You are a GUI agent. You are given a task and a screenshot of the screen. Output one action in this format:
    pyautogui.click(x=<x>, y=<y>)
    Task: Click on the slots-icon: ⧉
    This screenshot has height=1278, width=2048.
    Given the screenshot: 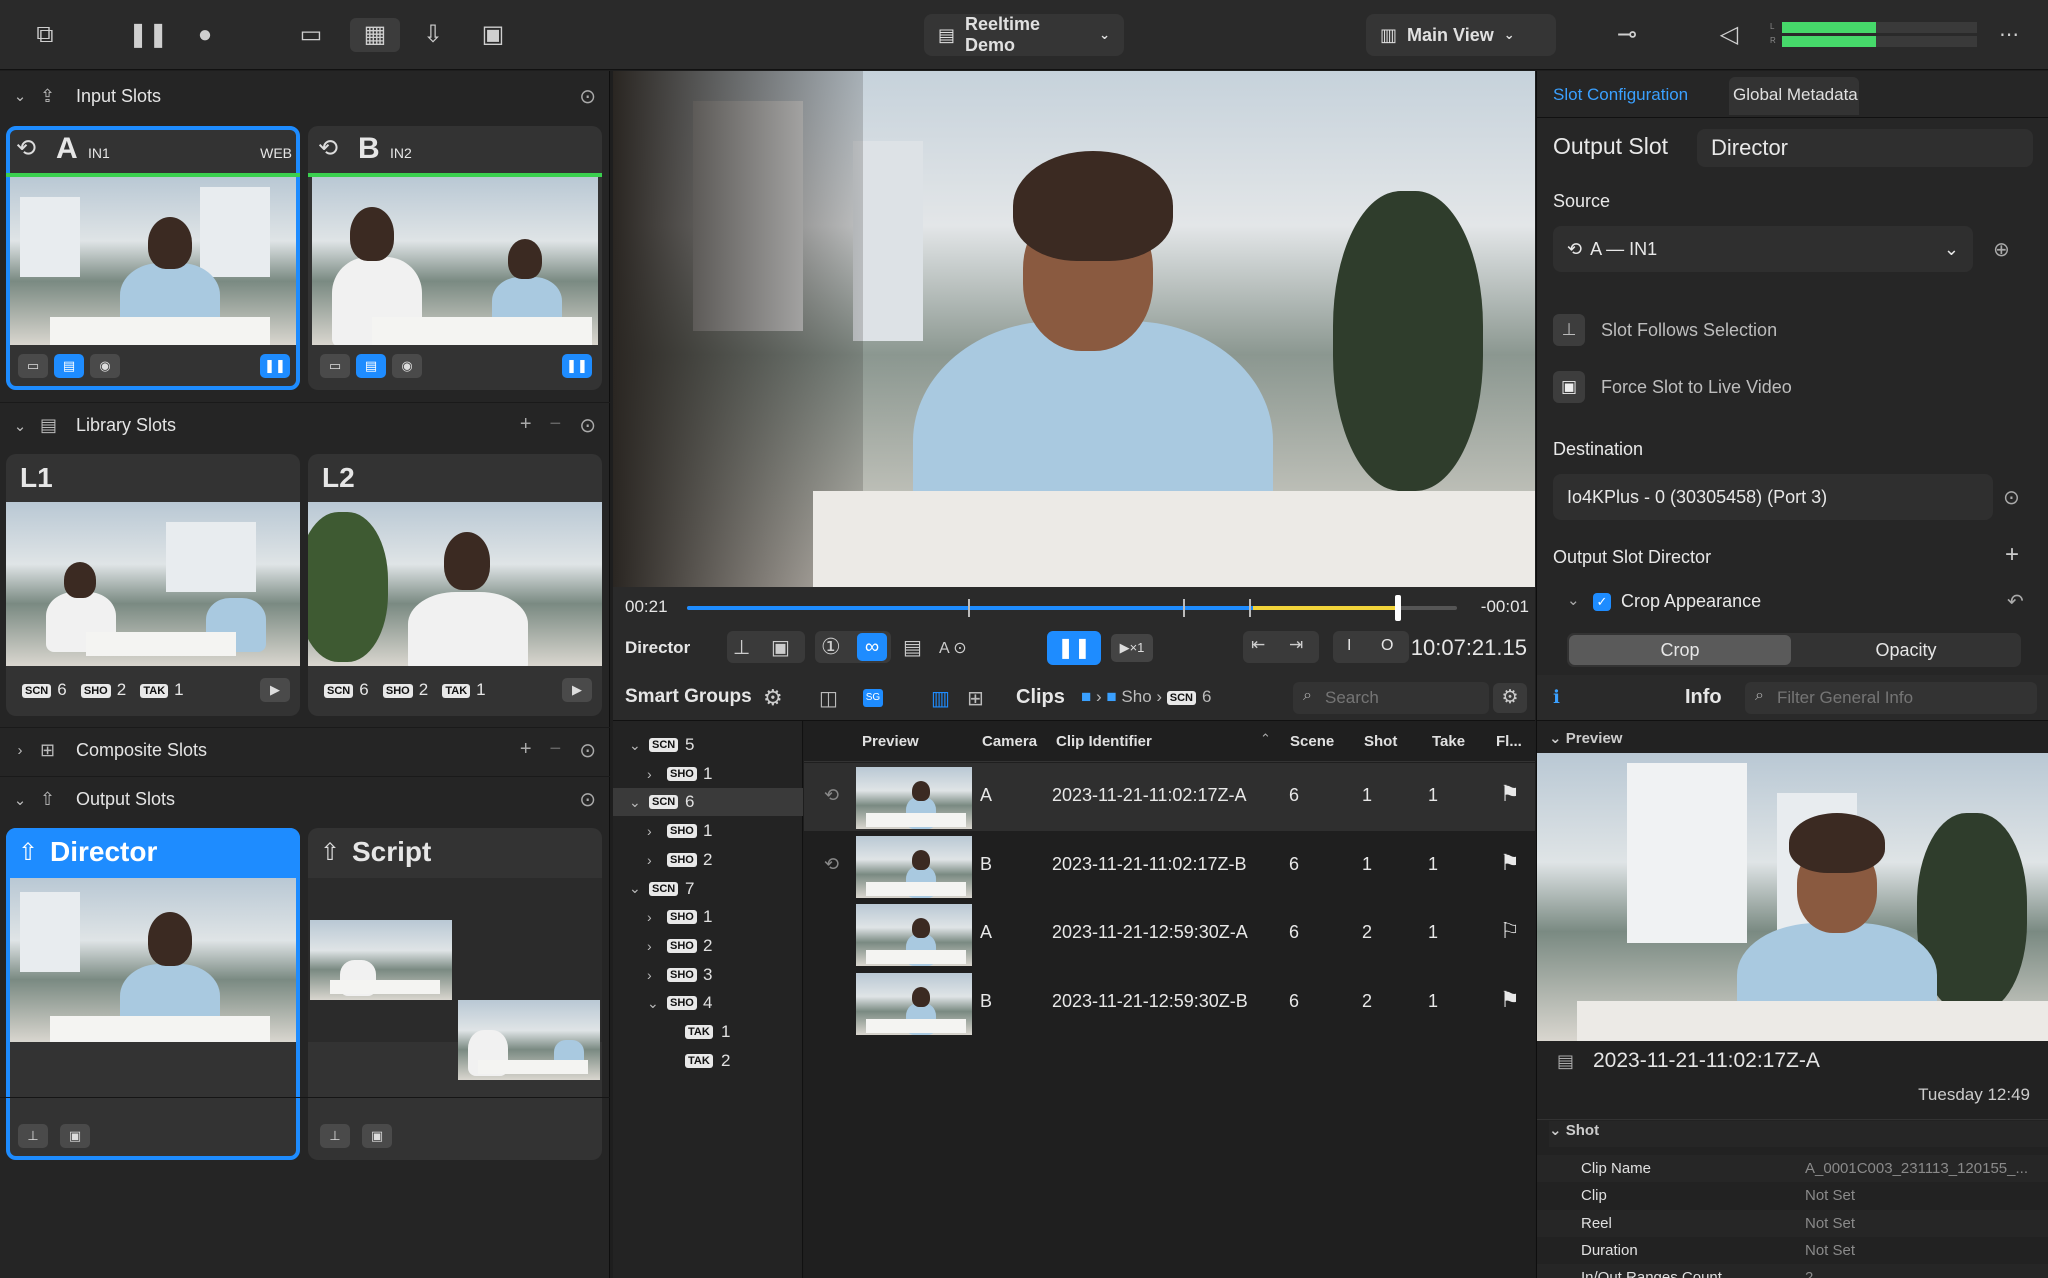 What is the action you would take?
    pyautogui.click(x=45, y=35)
    